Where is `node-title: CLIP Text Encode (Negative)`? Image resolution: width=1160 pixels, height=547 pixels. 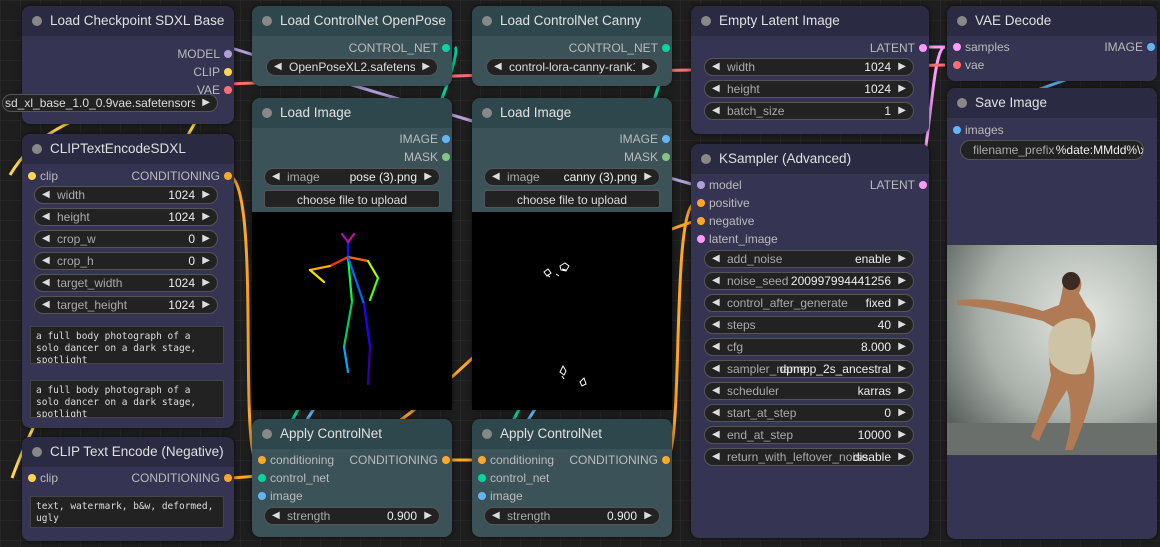 node-title: CLIP Text Encode (Negative) is located at coordinates (128, 452).